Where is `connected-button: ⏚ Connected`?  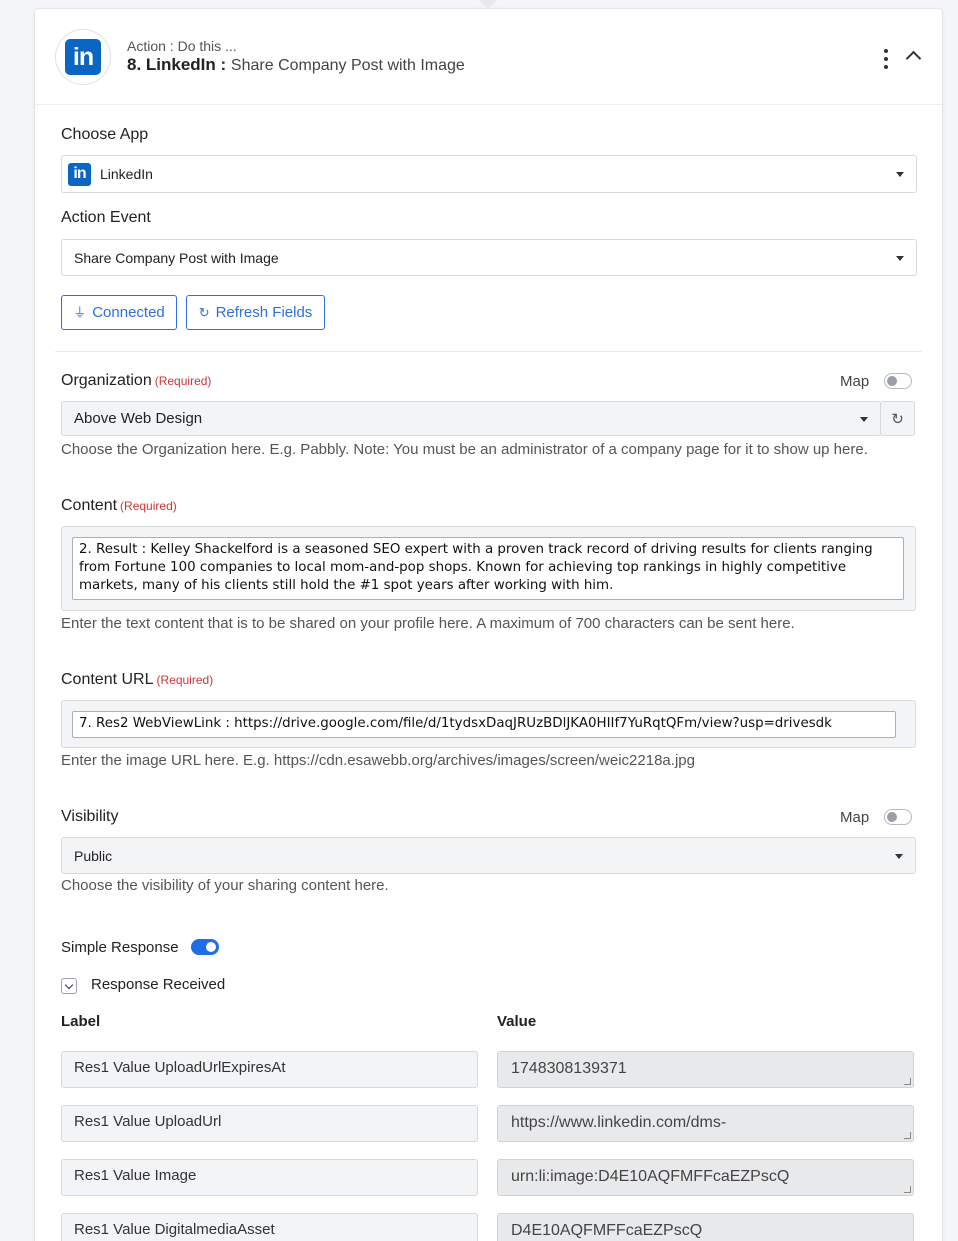
connected-button: ⏚ Connected is located at coordinates (119, 312).